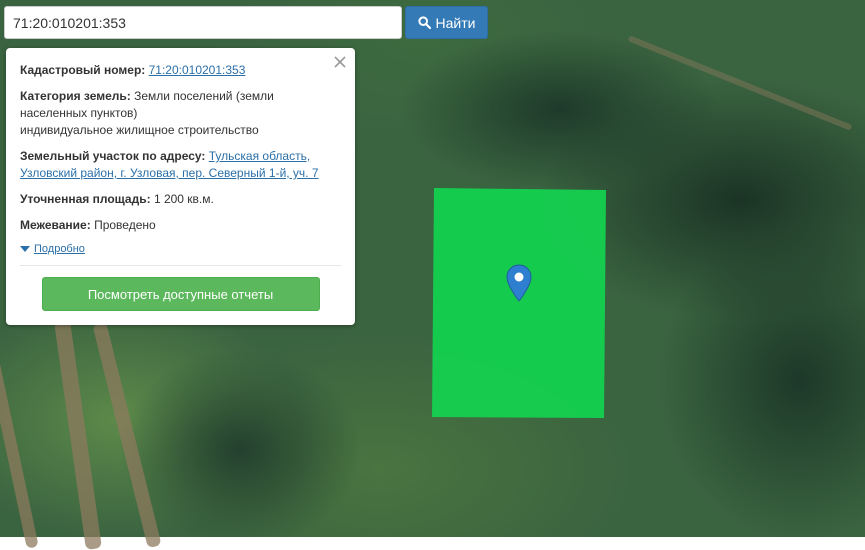 Image resolution: width=865 pixels, height=550 pixels. Describe the element at coordinates (55, 225) in the screenshot. I see `survey-label: Межевание:` at that location.